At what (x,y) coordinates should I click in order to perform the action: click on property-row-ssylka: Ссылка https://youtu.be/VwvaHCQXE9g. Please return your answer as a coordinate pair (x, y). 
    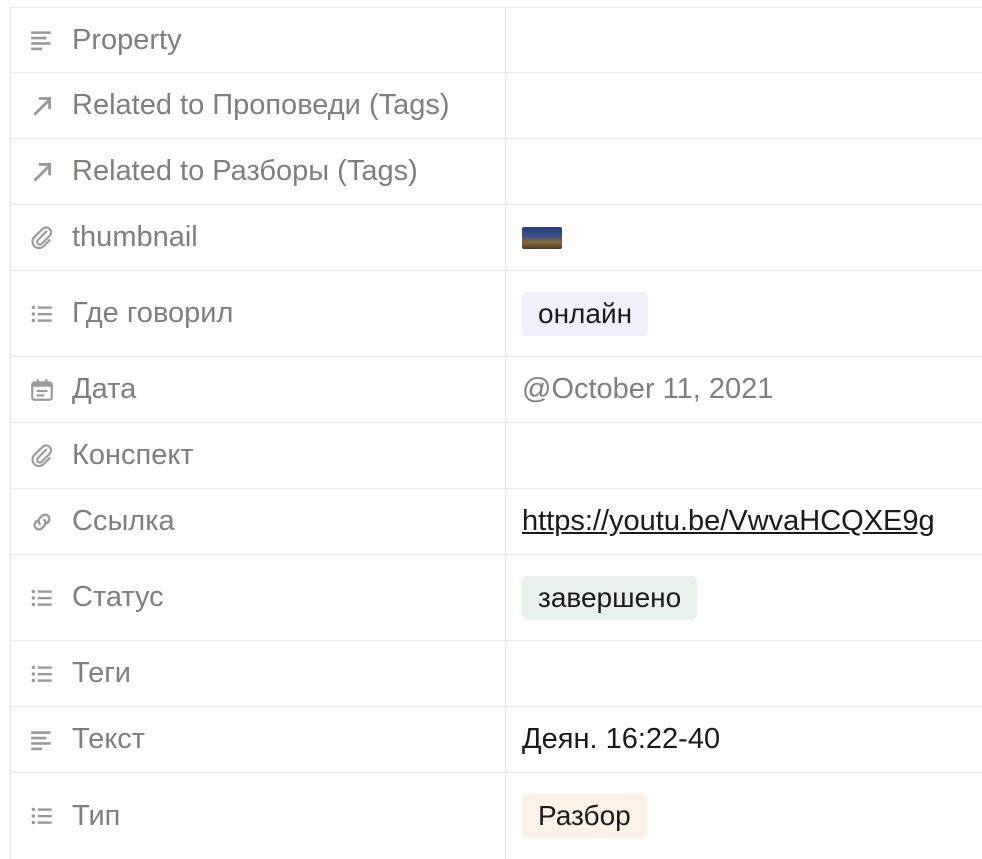
    Looking at the image, I should click on (496, 522).